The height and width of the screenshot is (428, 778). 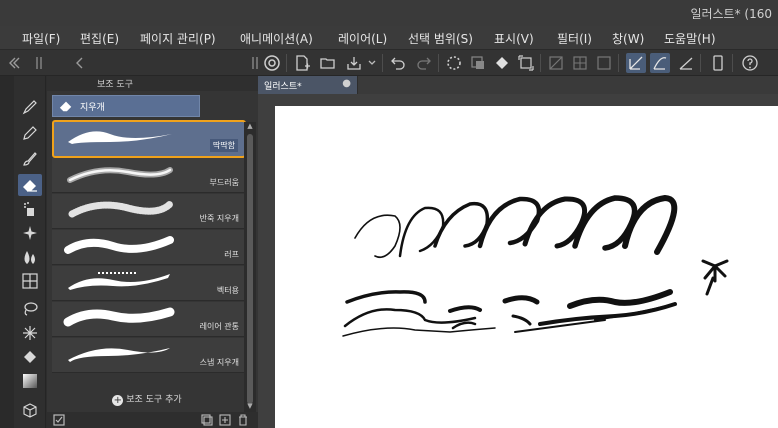 I want to click on airbrush-icon, so click(x=30, y=209).